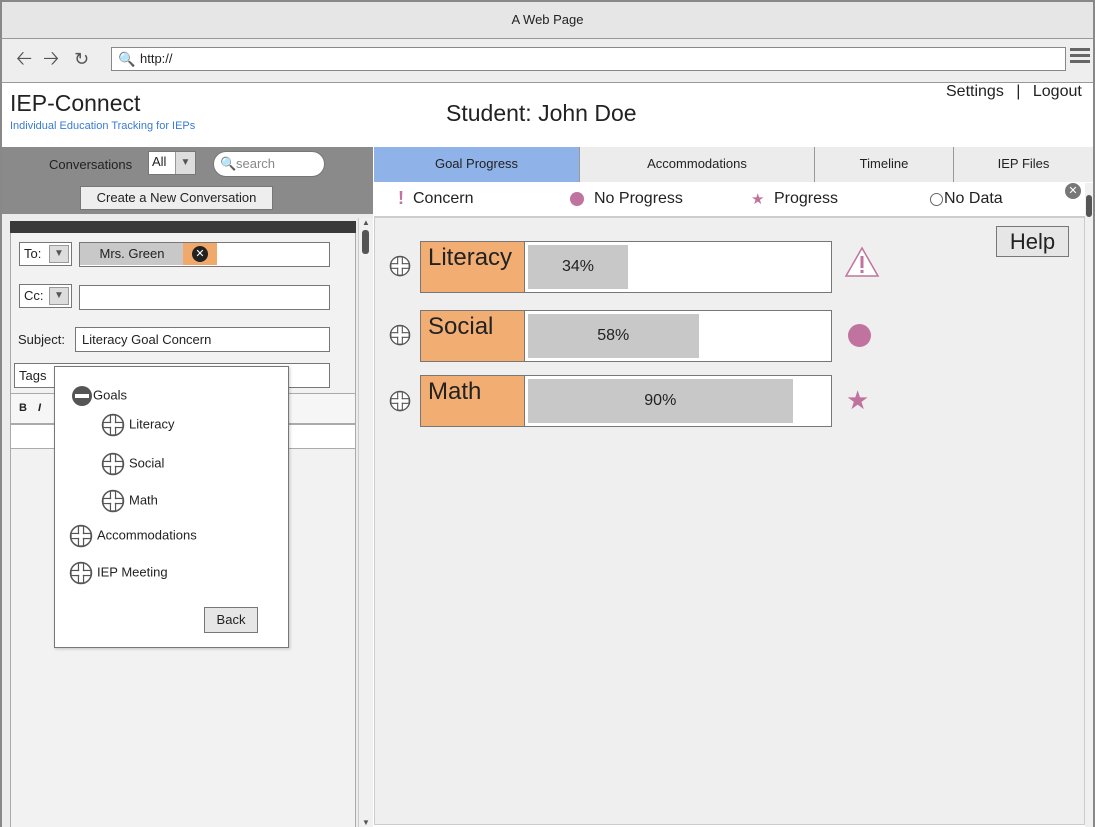 This screenshot has height=827, width=1095. I want to click on top-links: Settings | Logout, so click(1014, 92).